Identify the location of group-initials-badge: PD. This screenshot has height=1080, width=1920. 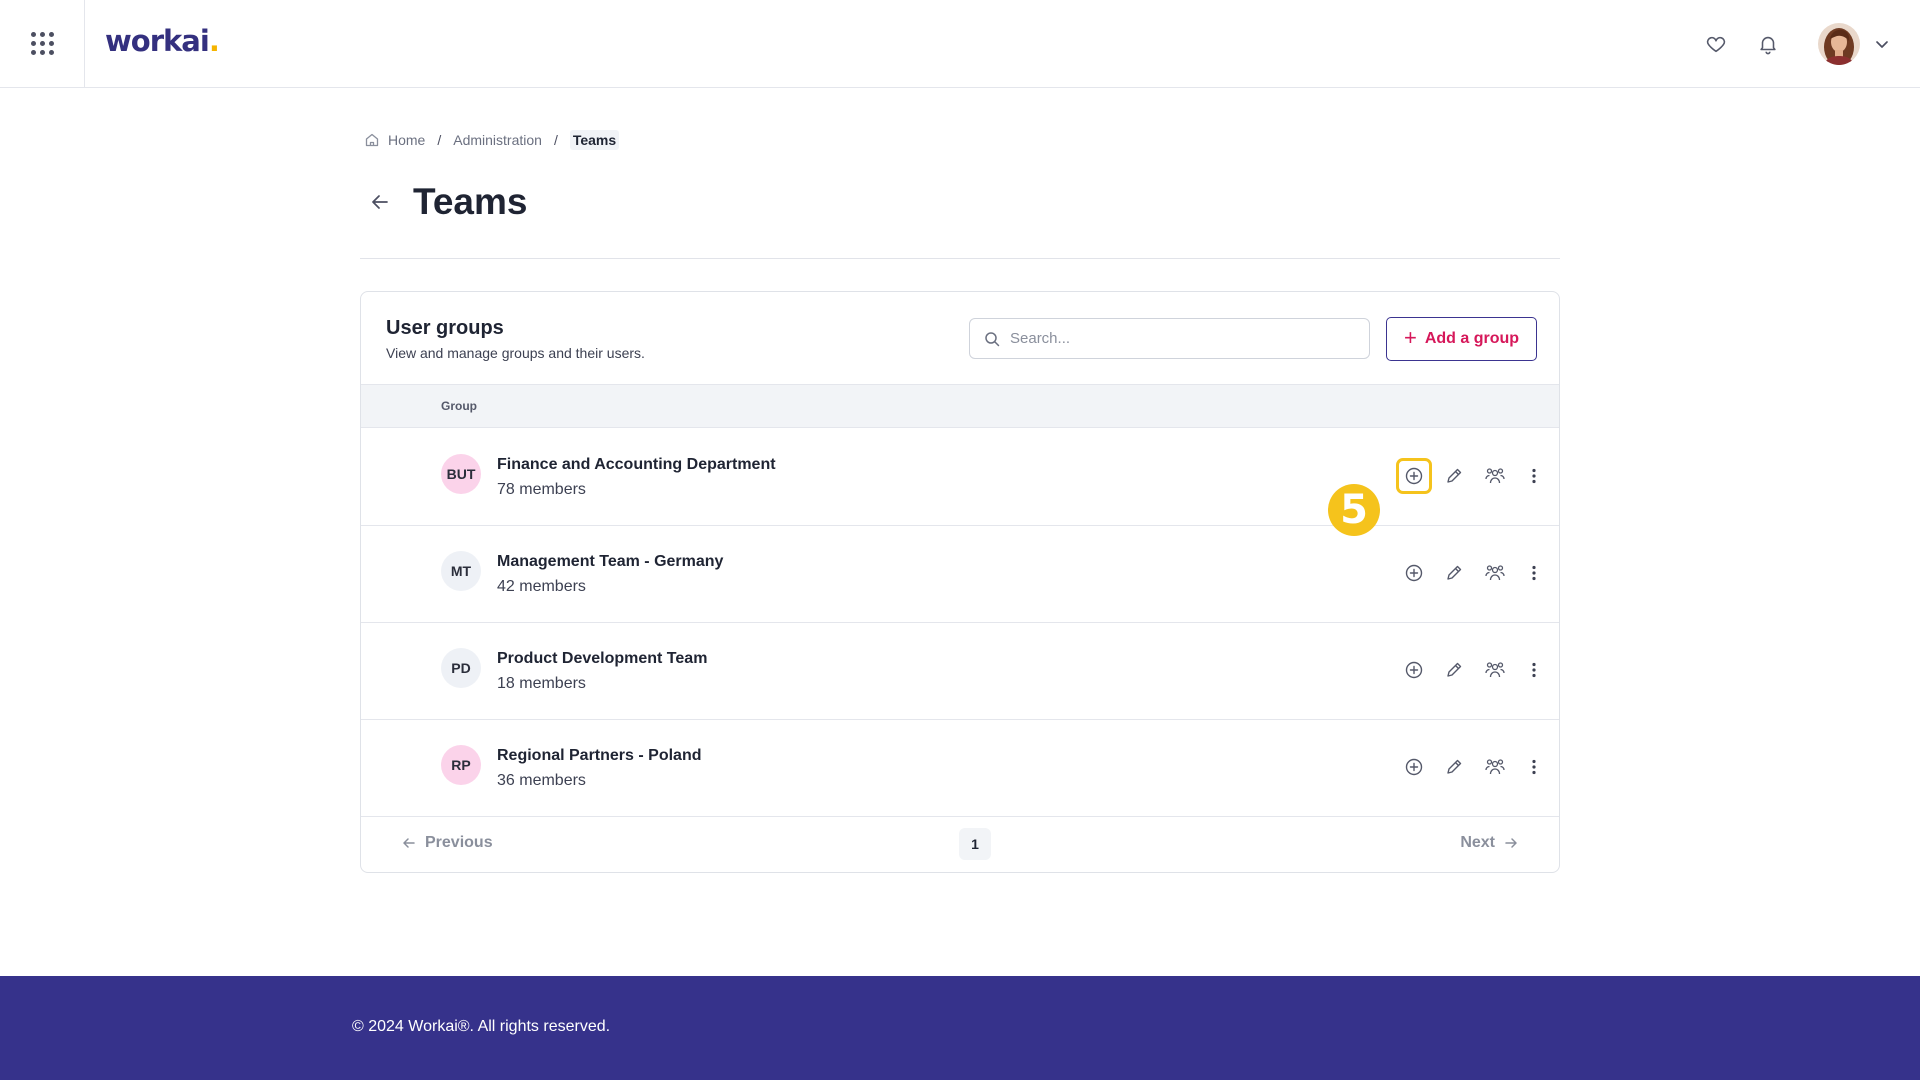
(461, 668).